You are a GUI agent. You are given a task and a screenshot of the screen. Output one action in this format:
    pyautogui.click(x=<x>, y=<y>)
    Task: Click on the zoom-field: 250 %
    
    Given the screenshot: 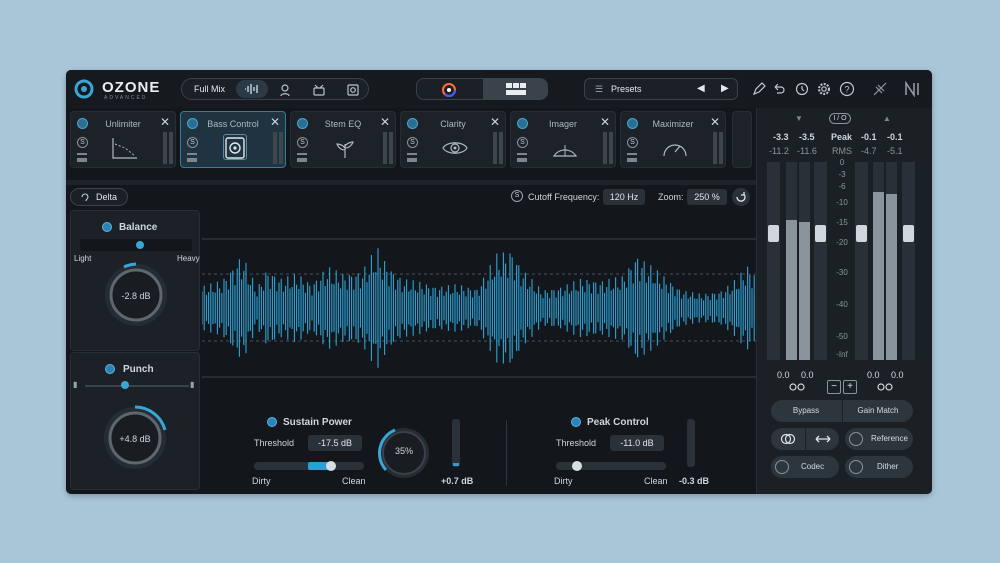 What is the action you would take?
    pyautogui.click(x=707, y=197)
    